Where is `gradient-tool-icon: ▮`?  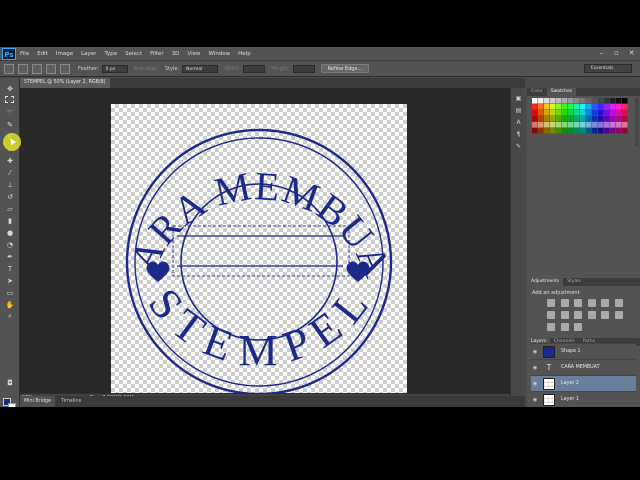 gradient-tool-icon: ▮ is located at coordinates (10, 220).